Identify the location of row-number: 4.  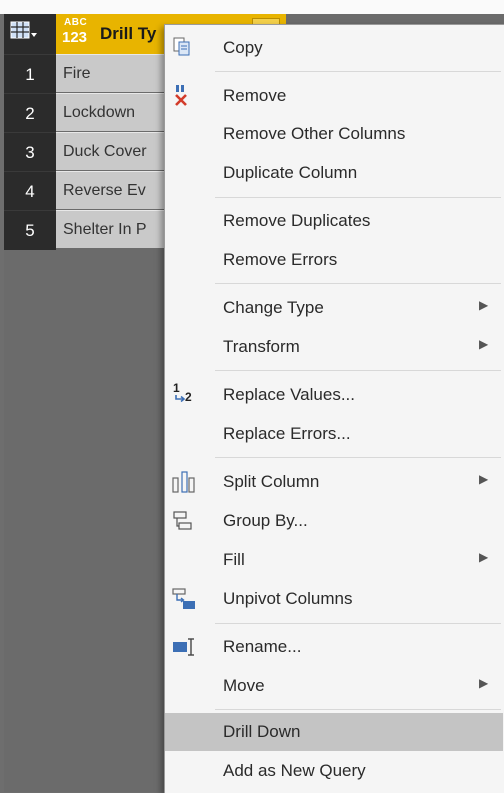
(30, 191).